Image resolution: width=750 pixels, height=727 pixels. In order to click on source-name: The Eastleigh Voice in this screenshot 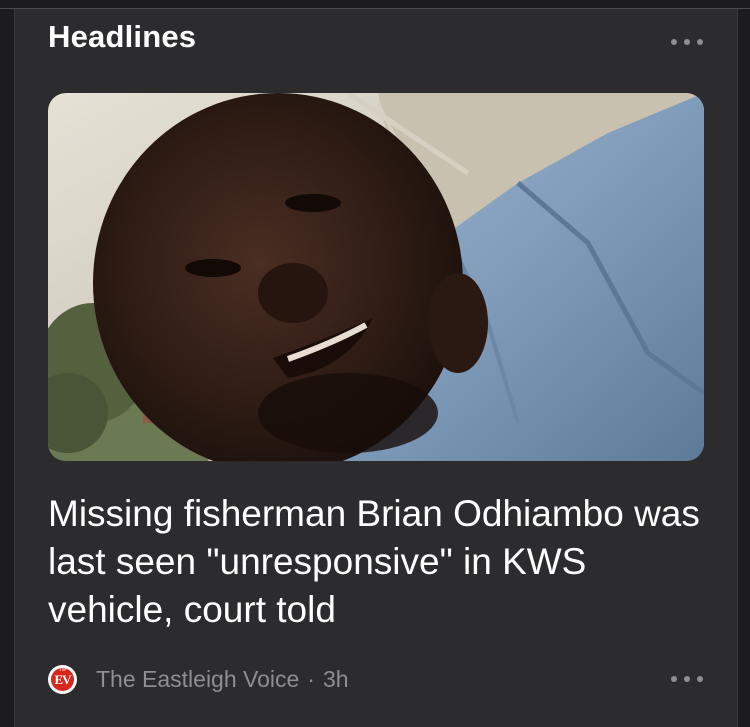, I will do `click(198, 678)`.